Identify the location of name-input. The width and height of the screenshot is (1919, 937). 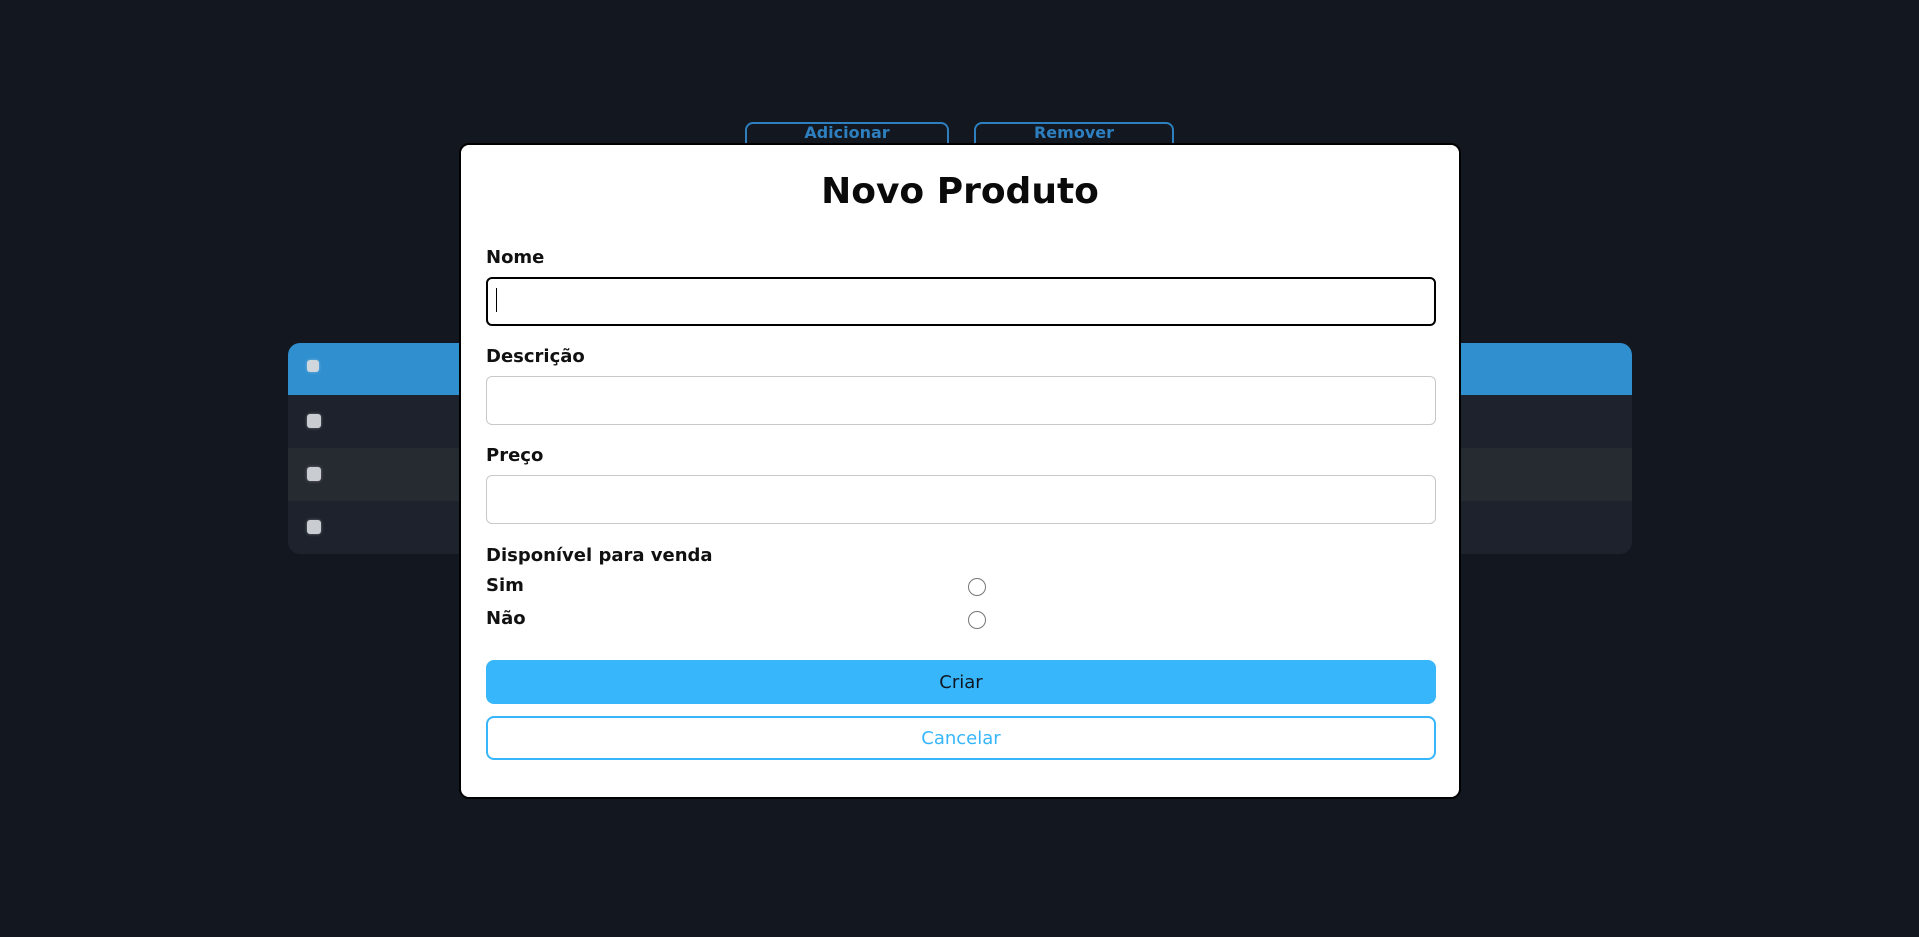
(961, 301).